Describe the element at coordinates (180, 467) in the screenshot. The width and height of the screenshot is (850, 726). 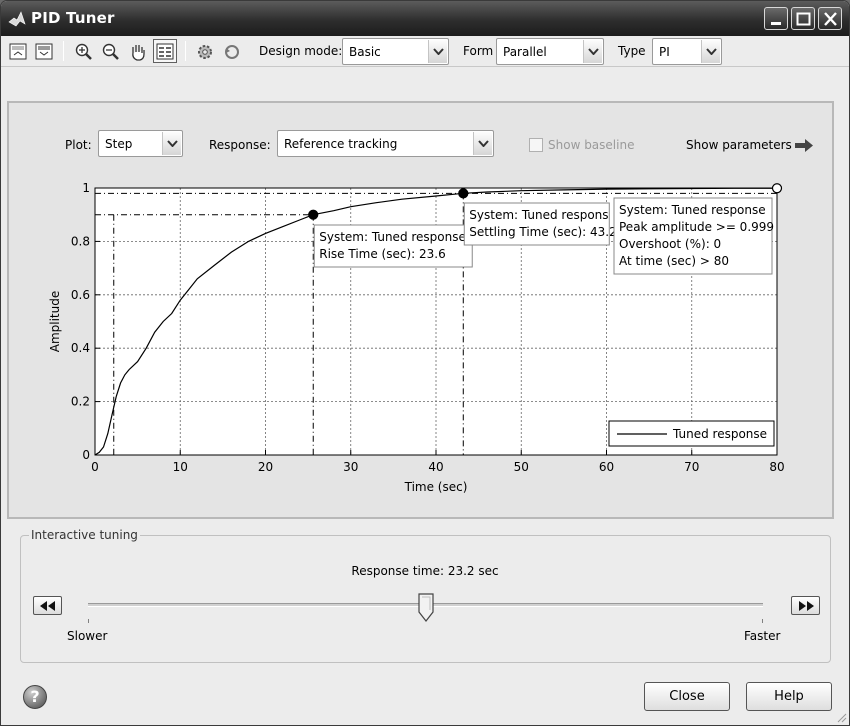
I see `x-tick-label: 10` at that location.